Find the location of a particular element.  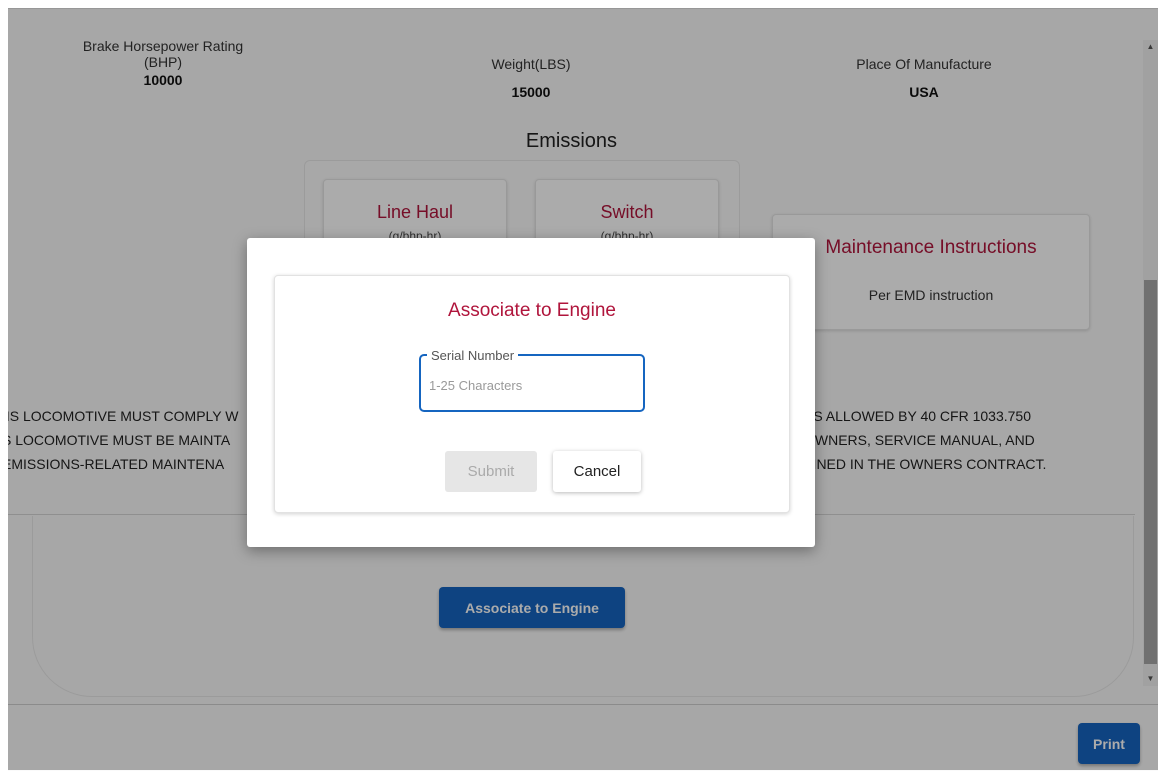

serial-number-input is located at coordinates (529, 385).